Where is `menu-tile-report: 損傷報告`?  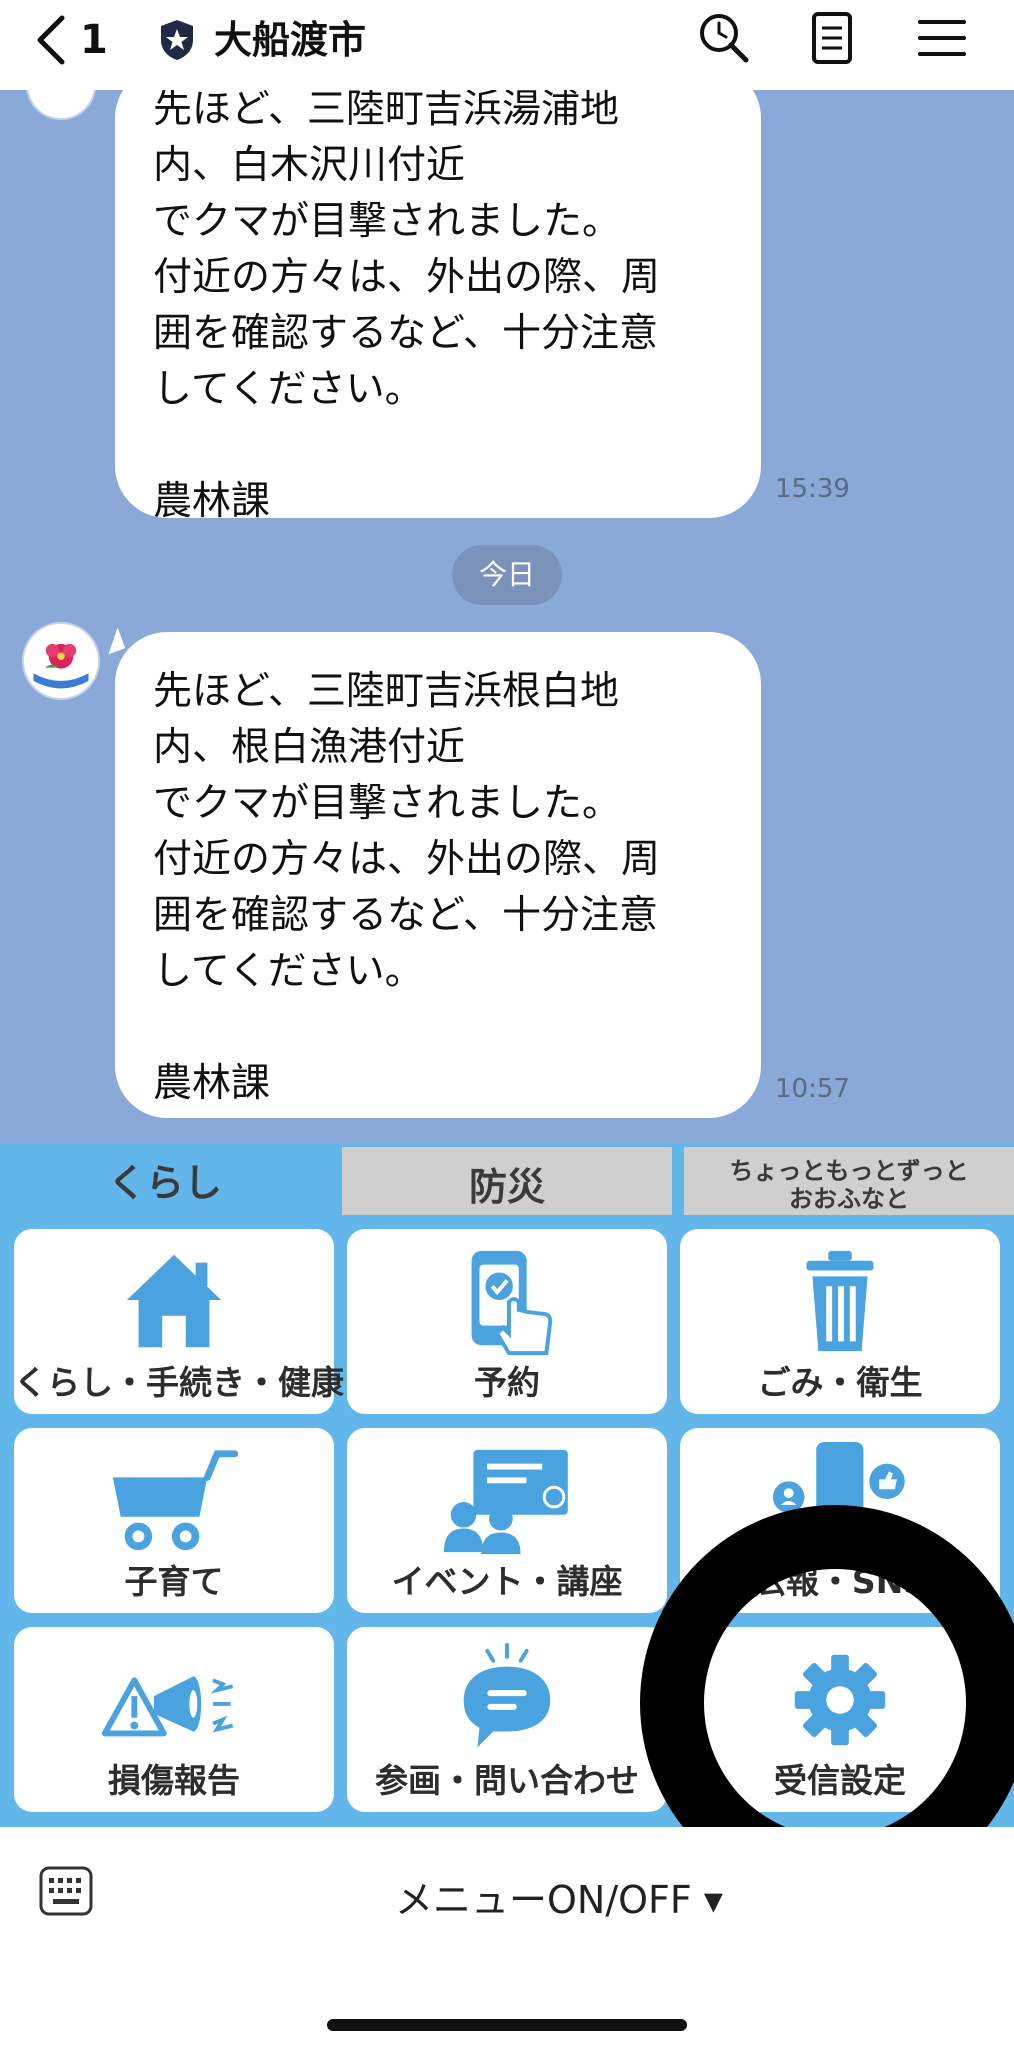
menu-tile-report: 損傷報告 is located at coordinates (174, 1719).